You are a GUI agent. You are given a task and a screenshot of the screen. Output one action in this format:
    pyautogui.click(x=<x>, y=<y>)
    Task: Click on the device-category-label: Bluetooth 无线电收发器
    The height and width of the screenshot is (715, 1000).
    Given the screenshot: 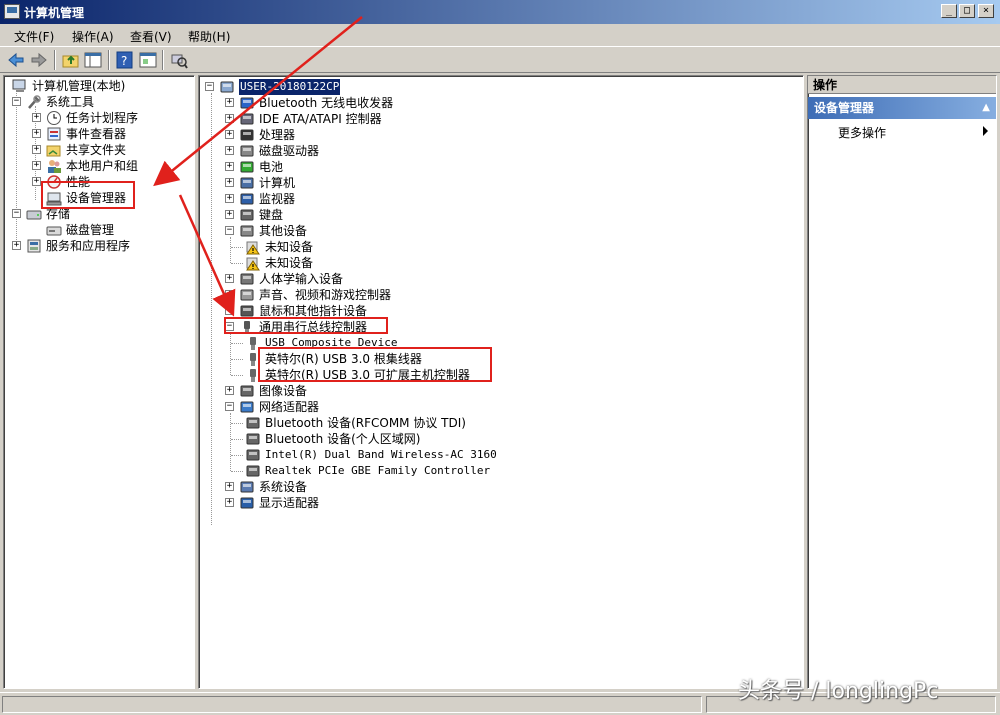 What is the action you would take?
    pyautogui.click(x=326, y=103)
    